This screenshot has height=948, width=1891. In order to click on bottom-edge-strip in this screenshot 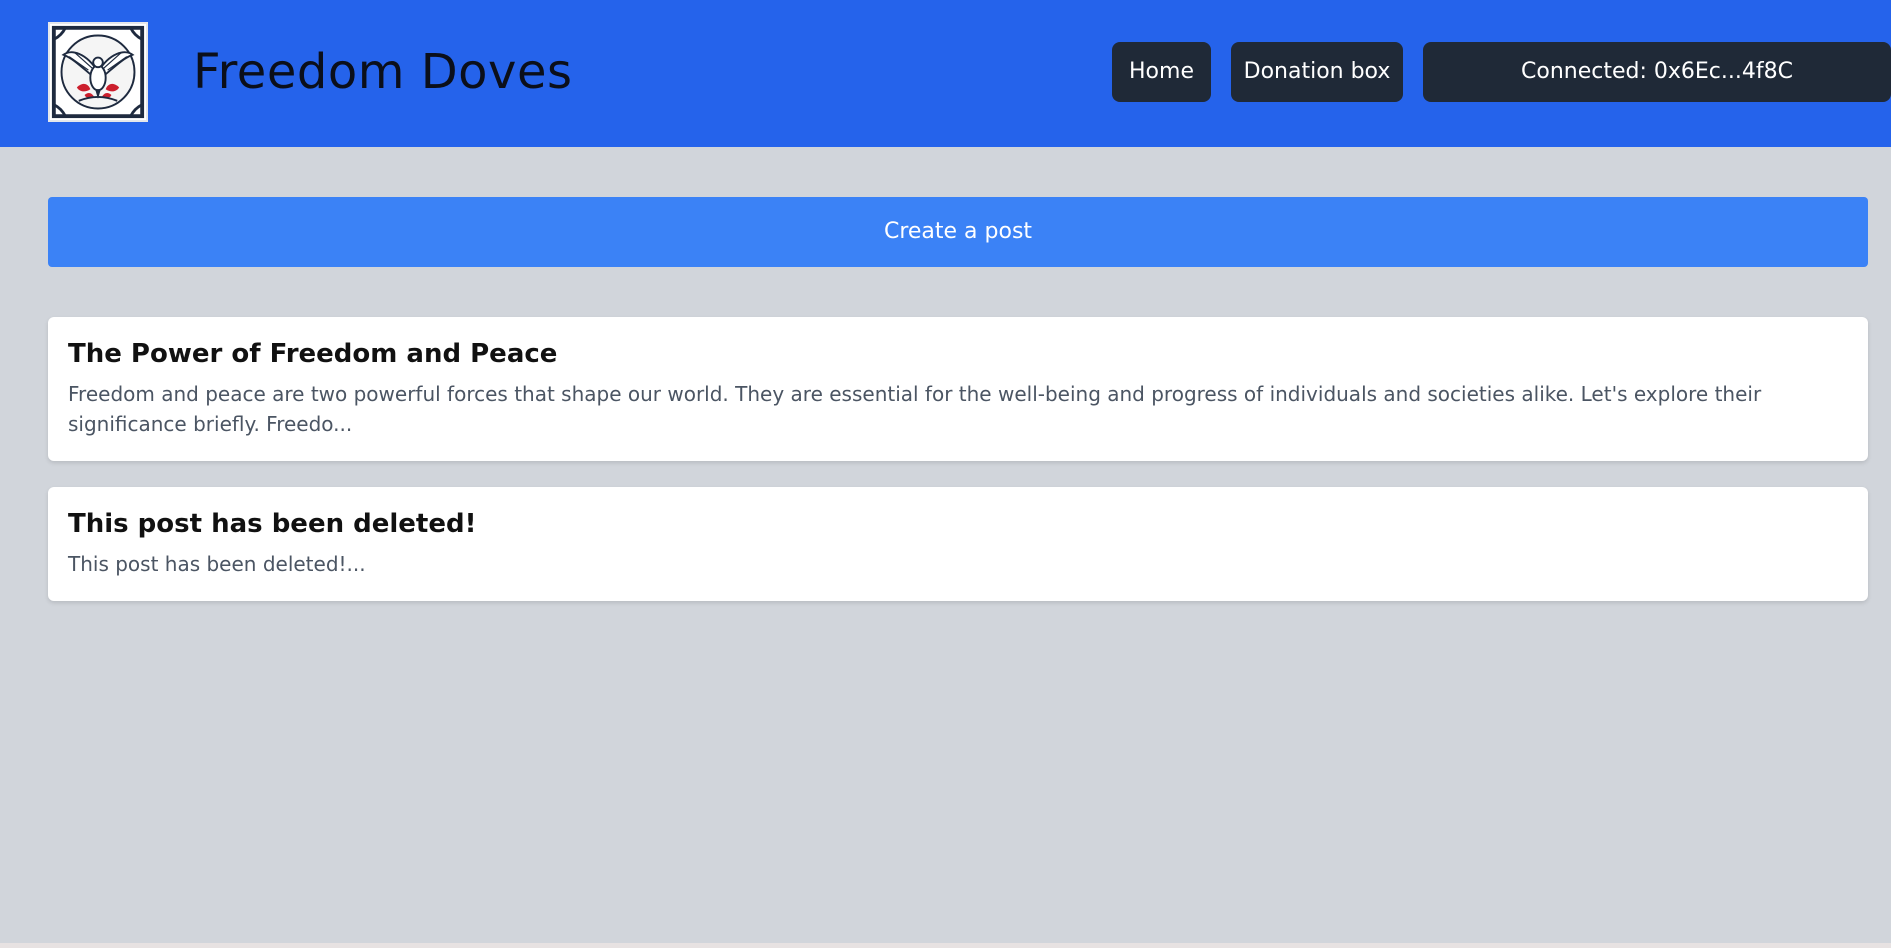, I will do `click(945, 945)`.